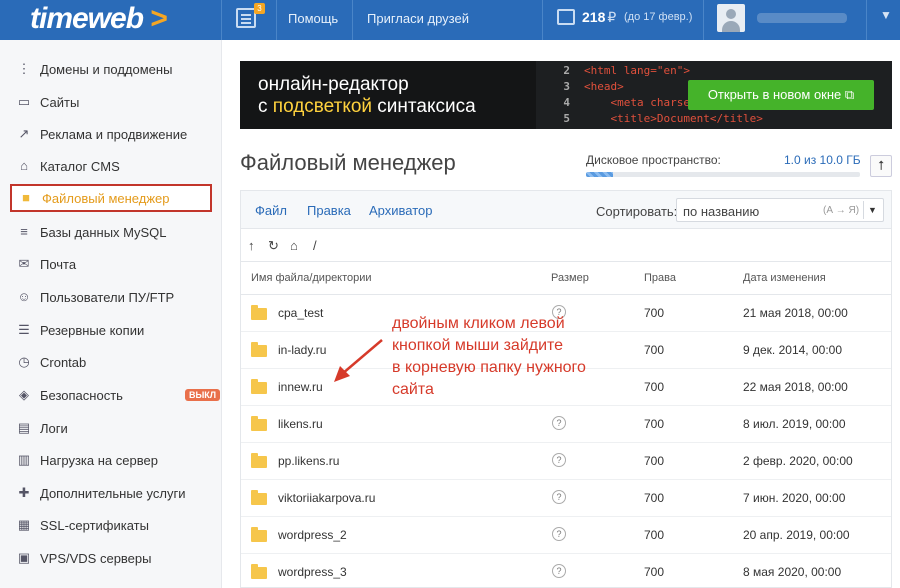 This screenshot has height=588, width=900. What do you see at coordinates (259, 8) in the screenshot?
I see `messages-count-badge: 3` at bounding box center [259, 8].